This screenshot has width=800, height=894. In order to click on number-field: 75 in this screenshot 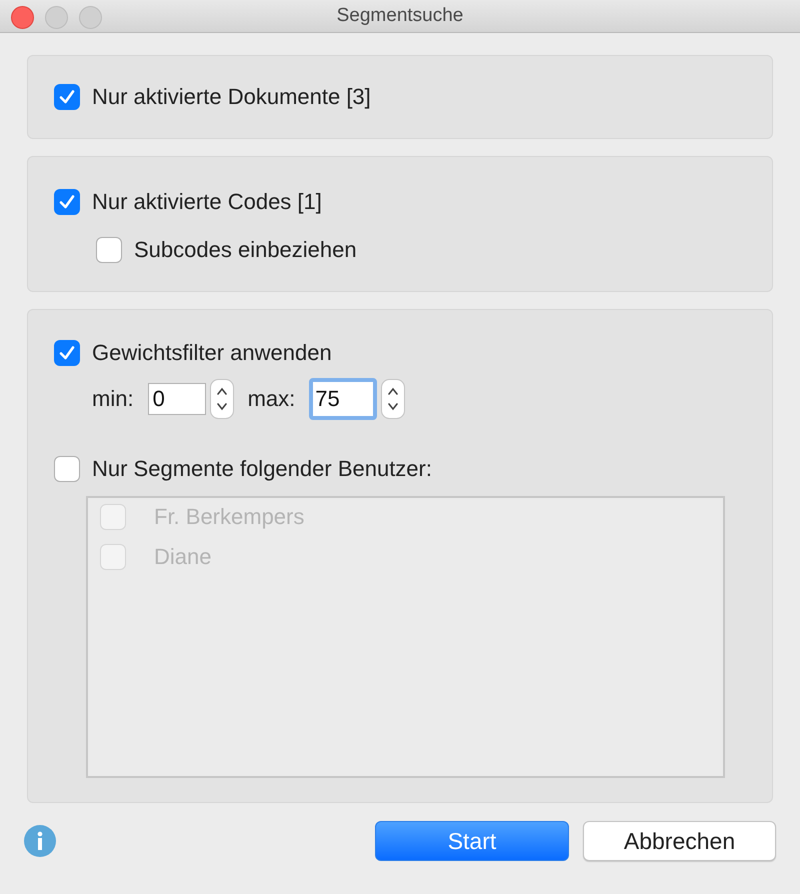, I will do `click(343, 399)`.